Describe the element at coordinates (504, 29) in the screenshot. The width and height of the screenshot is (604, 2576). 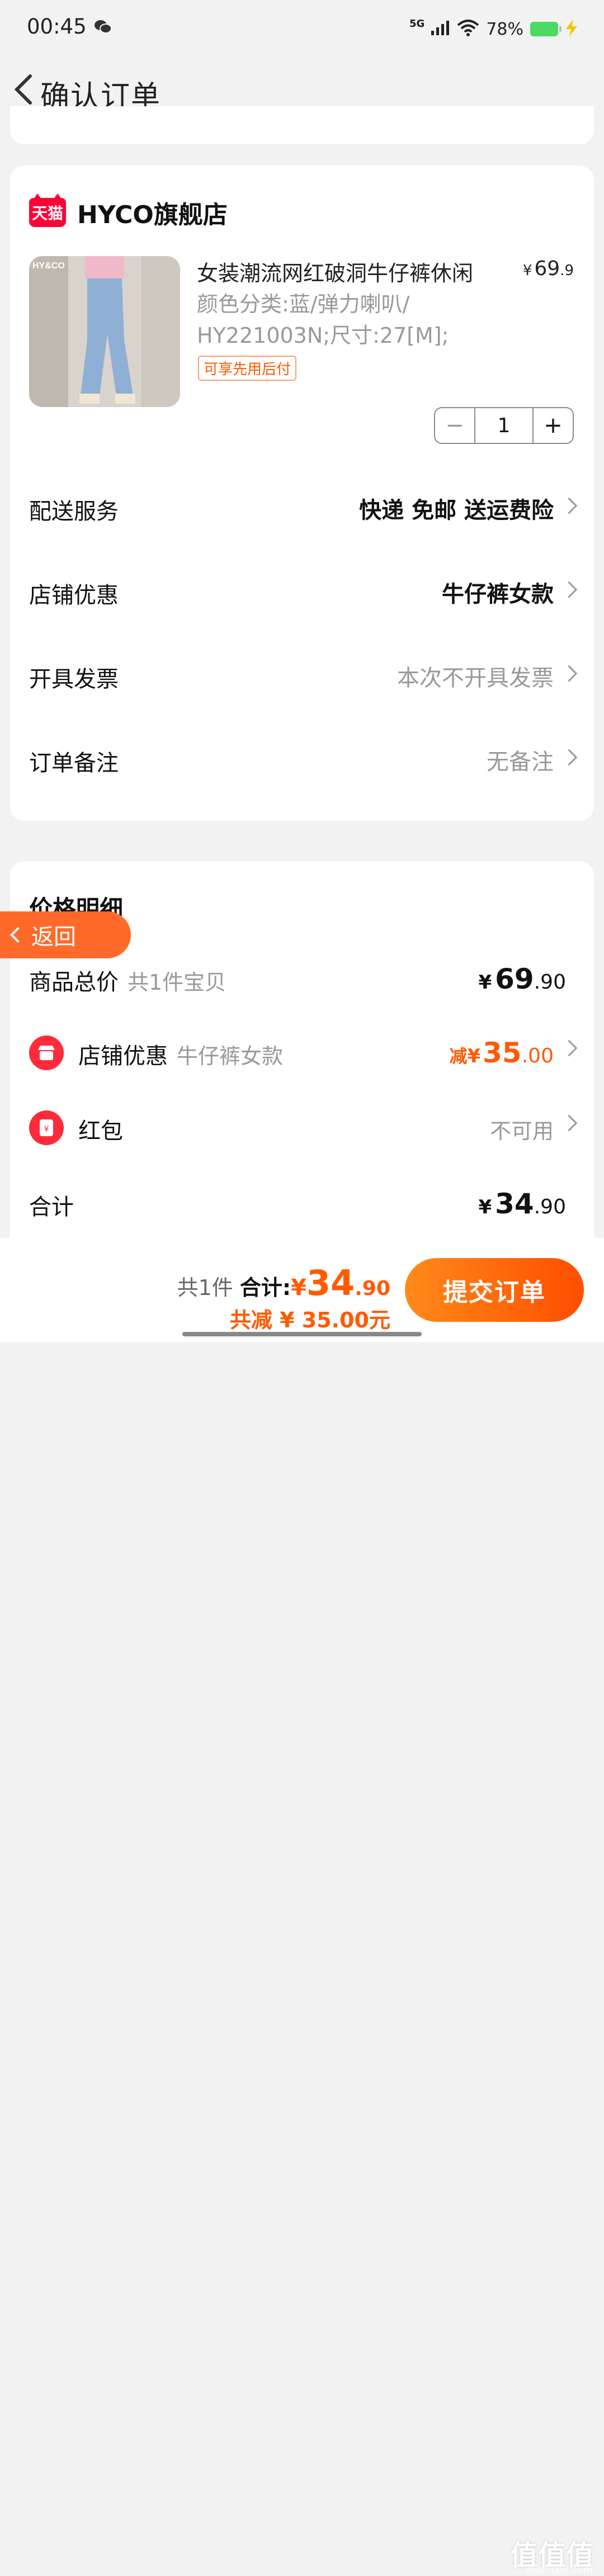
I see `battery-percent: 78%` at that location.